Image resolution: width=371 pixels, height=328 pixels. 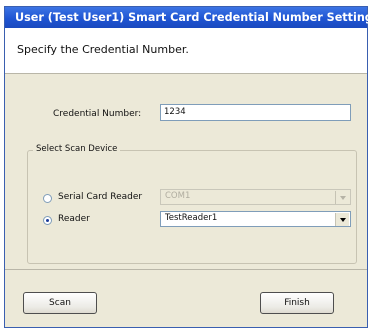 I want to click on credential-number-label: Credential Number:, so click(x=97, y=114).